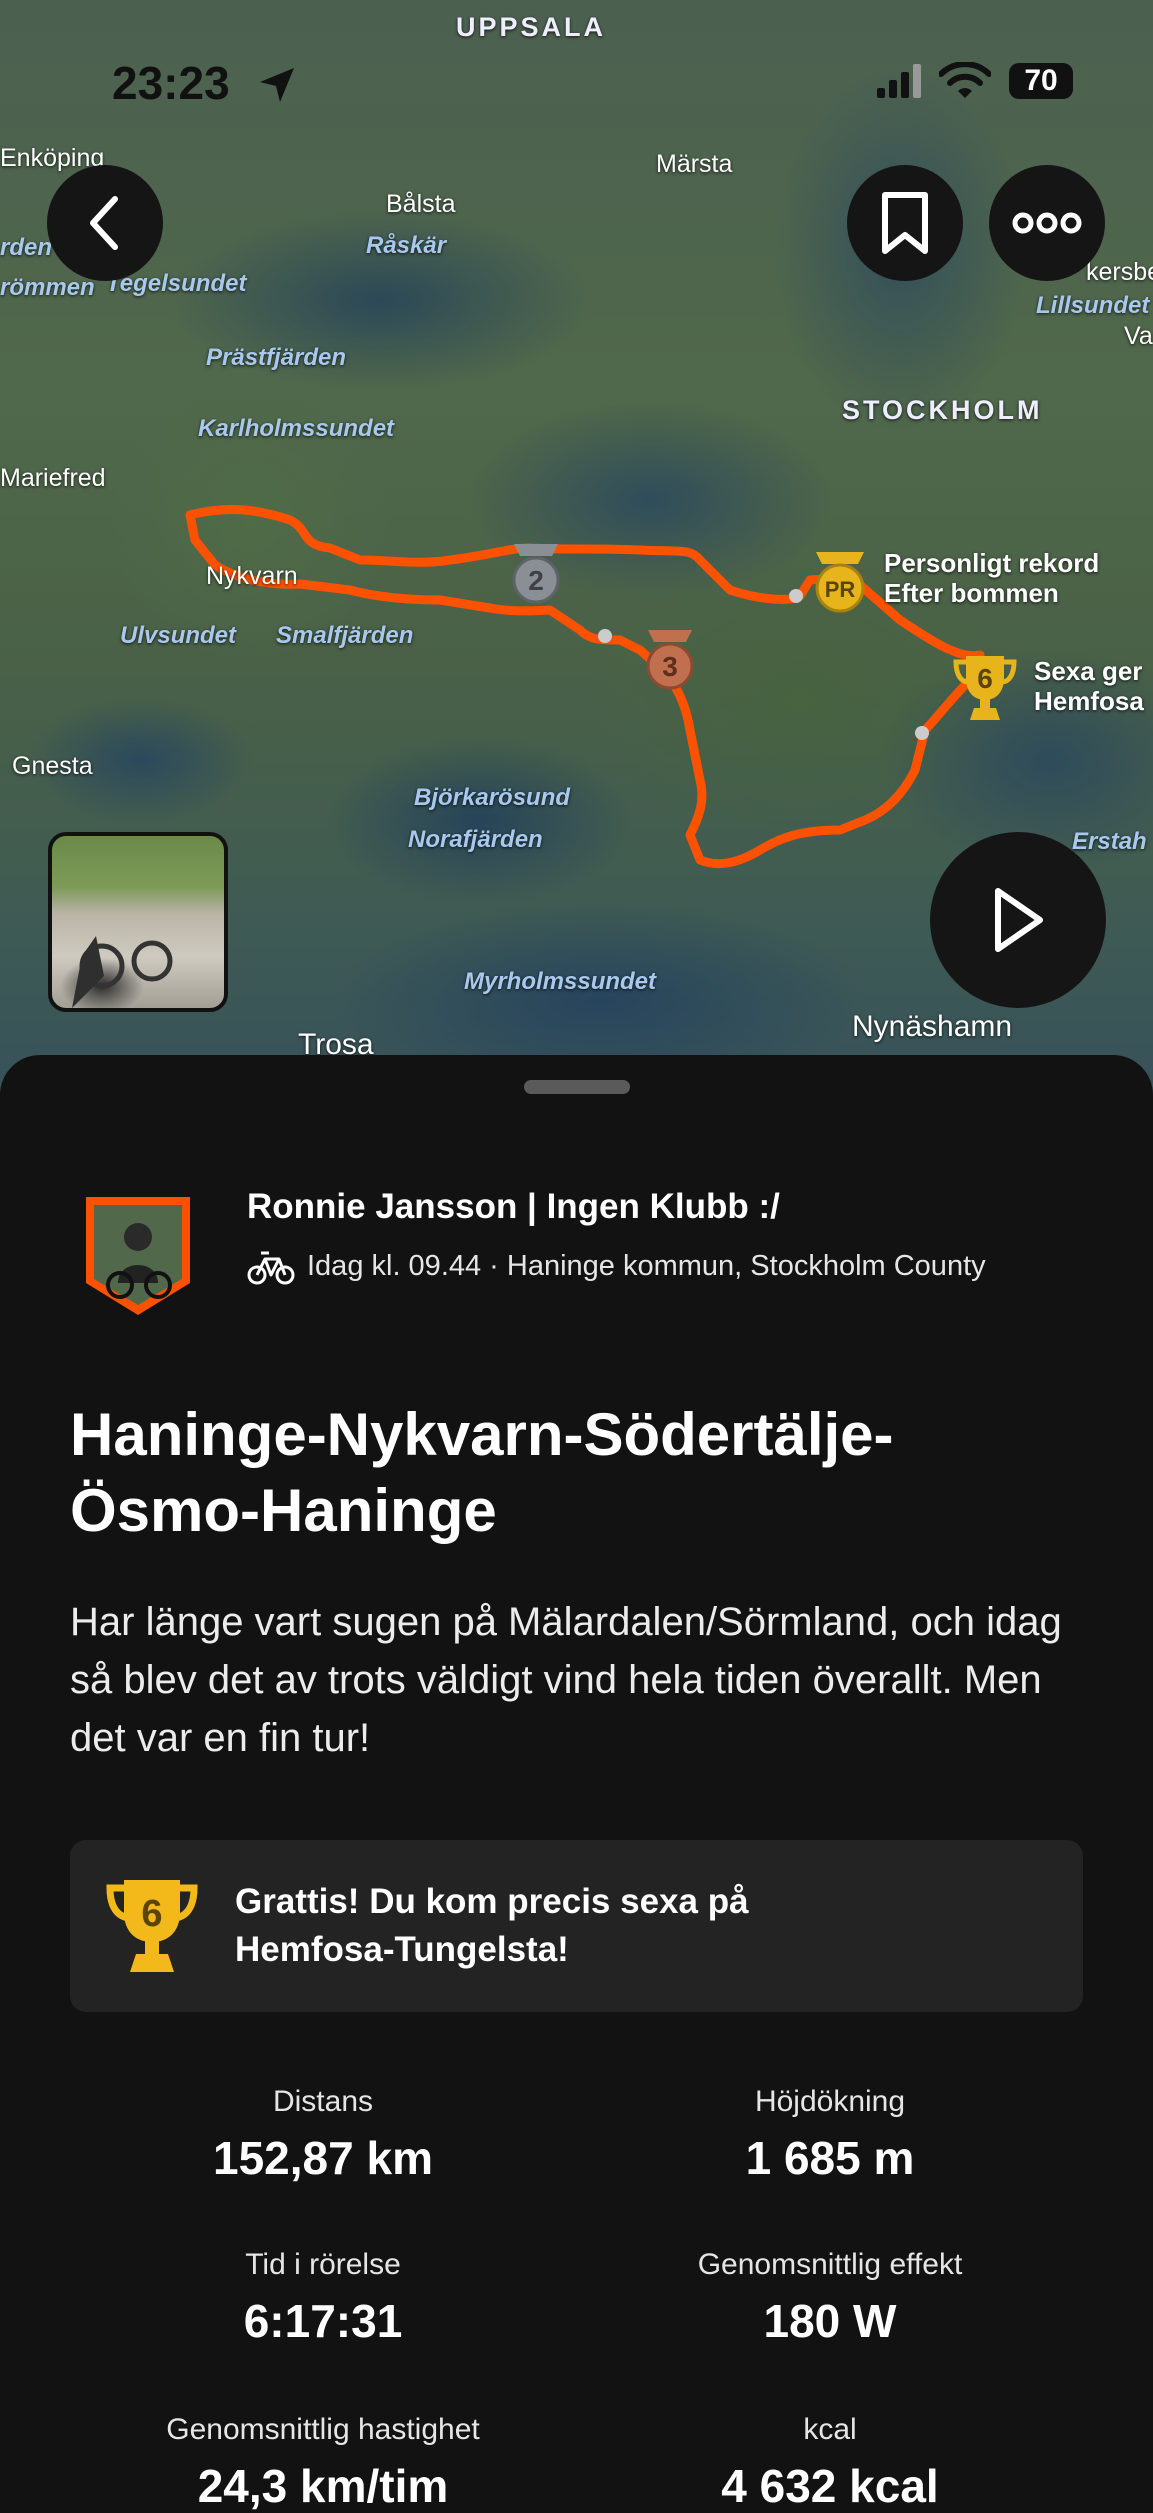 Image resolution: width=1153 pixels, height=2513 pixels. I want to click on location-arrow-icon, so click(277, 85).